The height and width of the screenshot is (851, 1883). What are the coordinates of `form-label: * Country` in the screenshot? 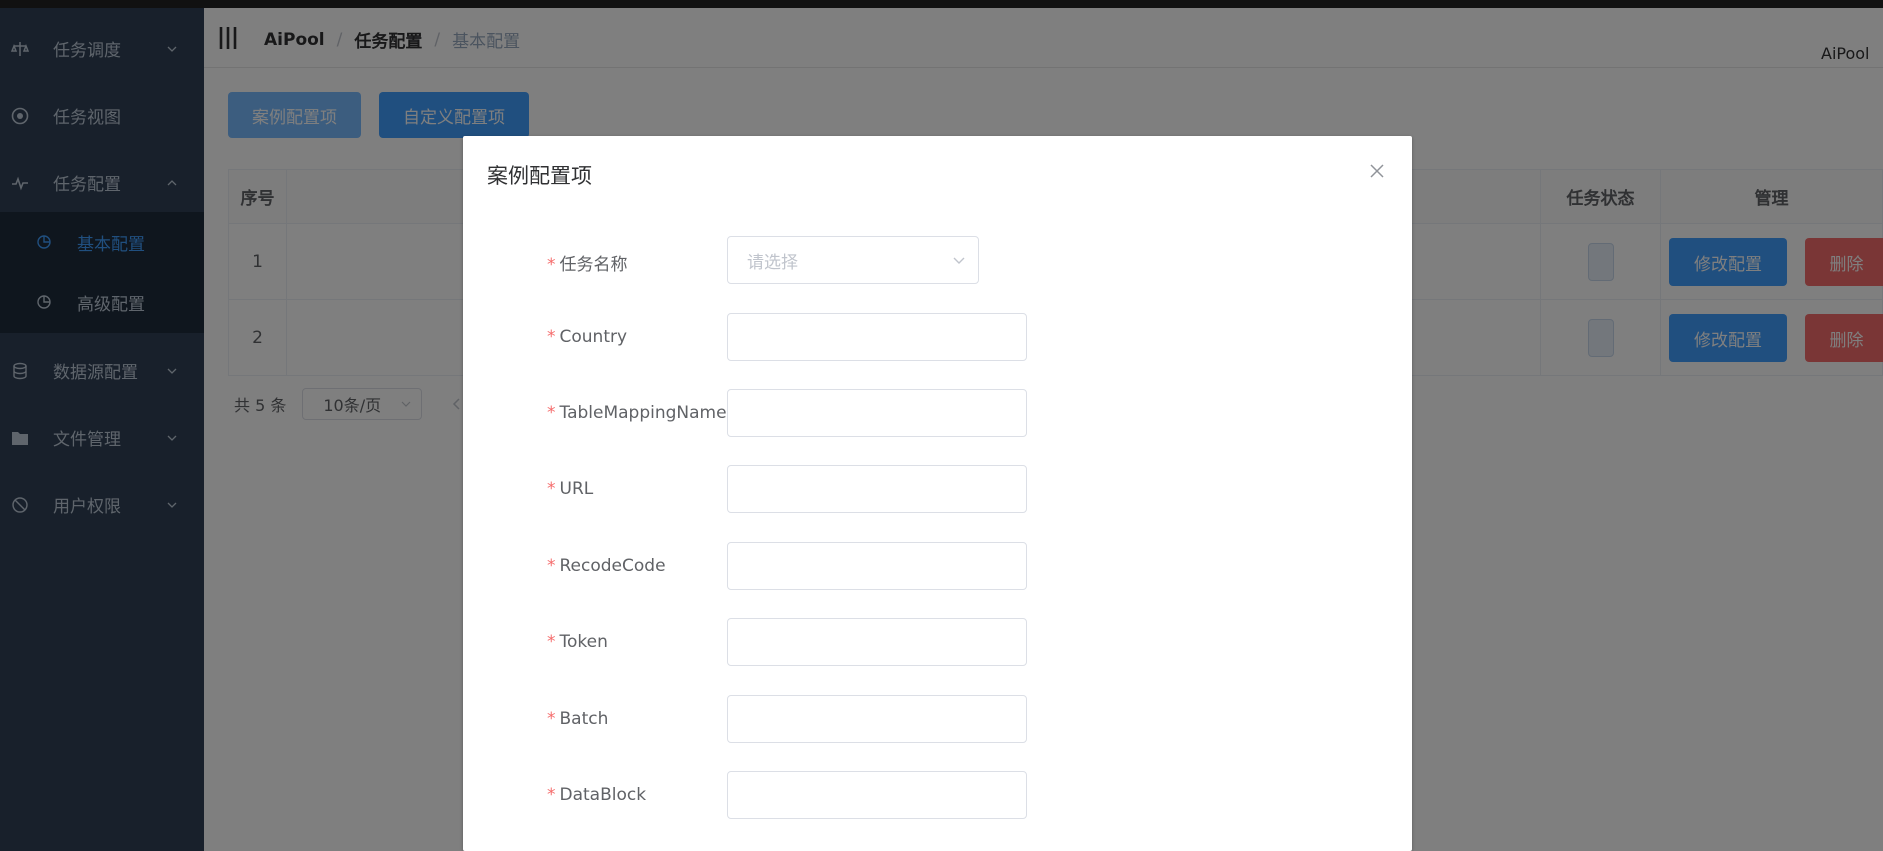 It's located at (587, 337).